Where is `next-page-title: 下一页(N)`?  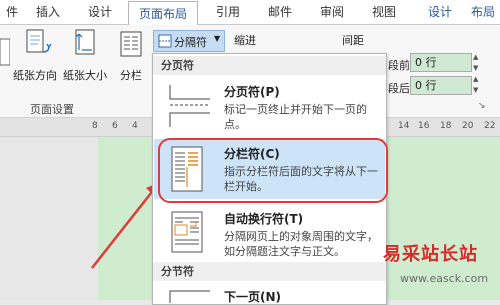 next-page-title: 下一页(N) is located at coordinates (253, 297).